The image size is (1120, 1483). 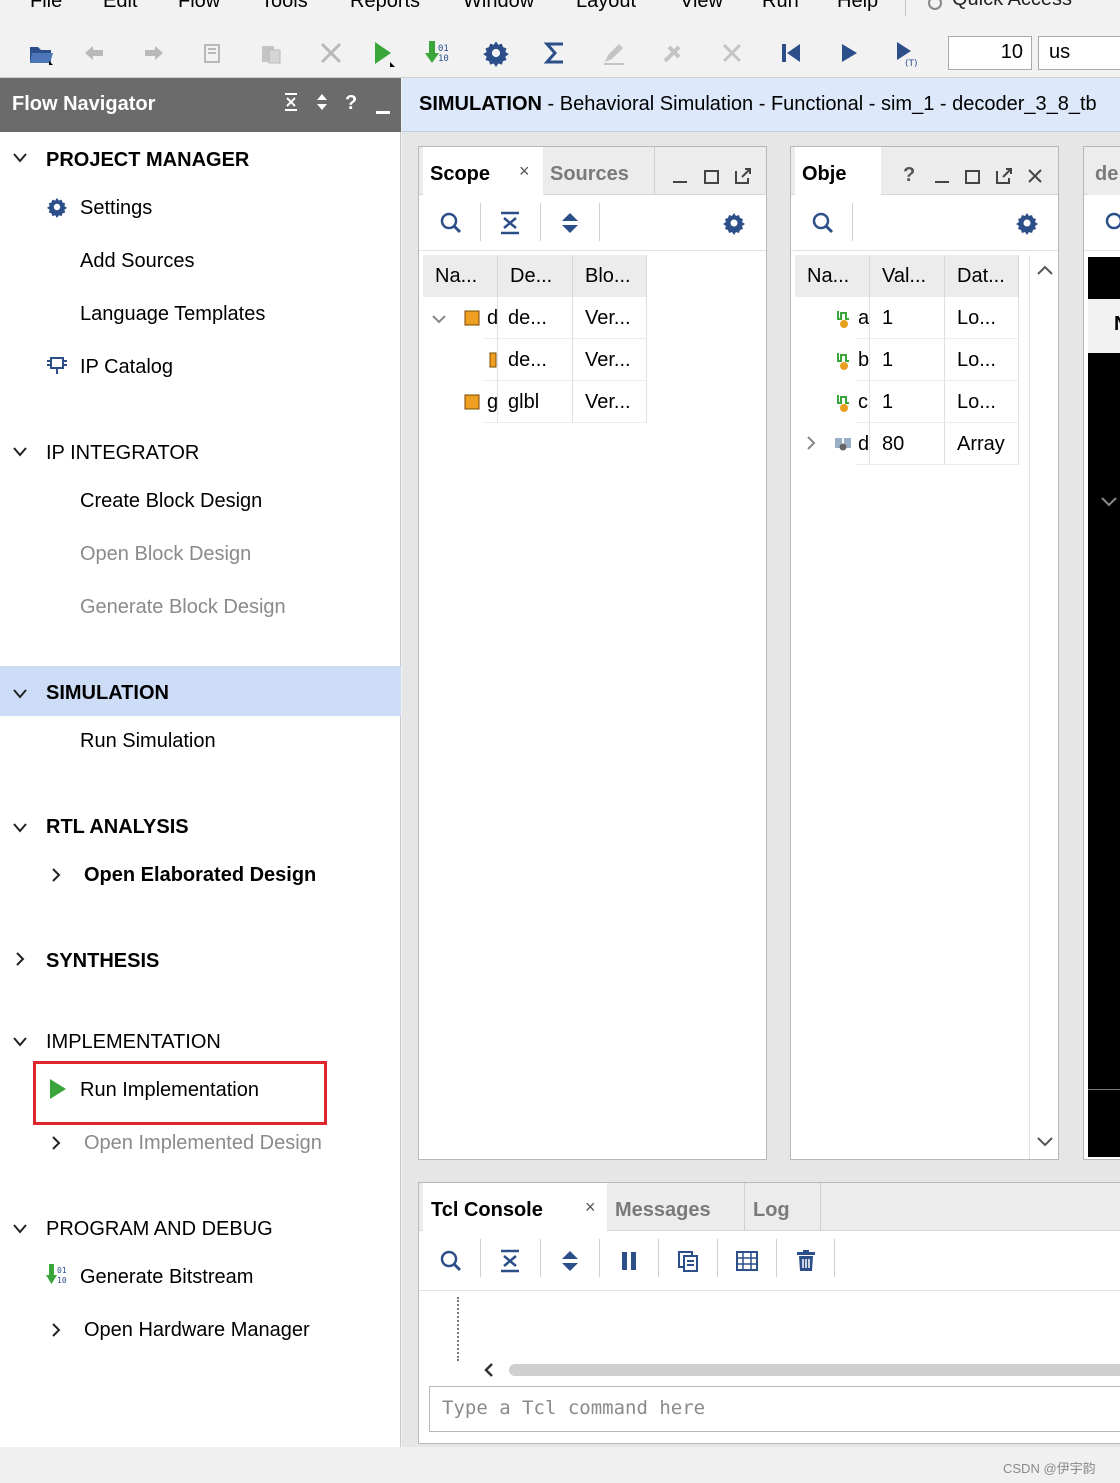 What do you see at coordinates (41, 53) in the screenshot?
I see `open-project-button` at bounding box center [41, 53].